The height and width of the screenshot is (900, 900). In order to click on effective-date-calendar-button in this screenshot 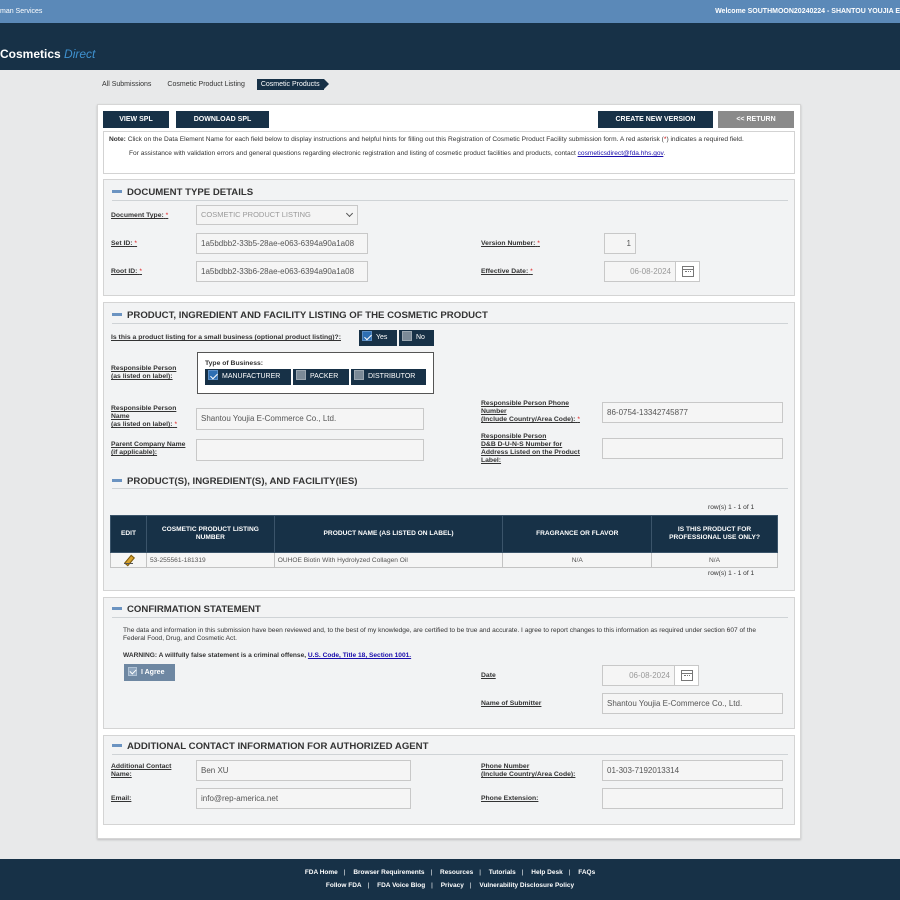, I will do `click(687, 271)`.